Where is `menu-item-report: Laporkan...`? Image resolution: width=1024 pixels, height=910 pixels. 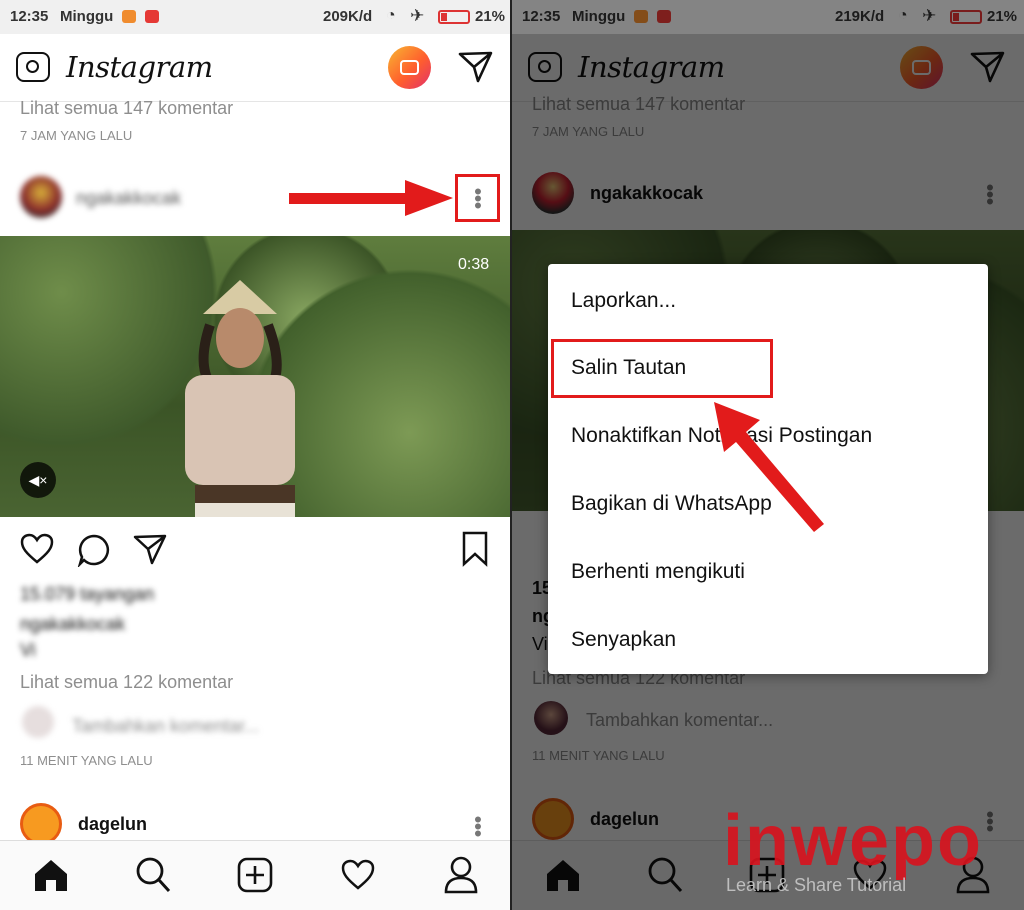
menu-item-report: Laporkan... is located at coordinates (623, 301).